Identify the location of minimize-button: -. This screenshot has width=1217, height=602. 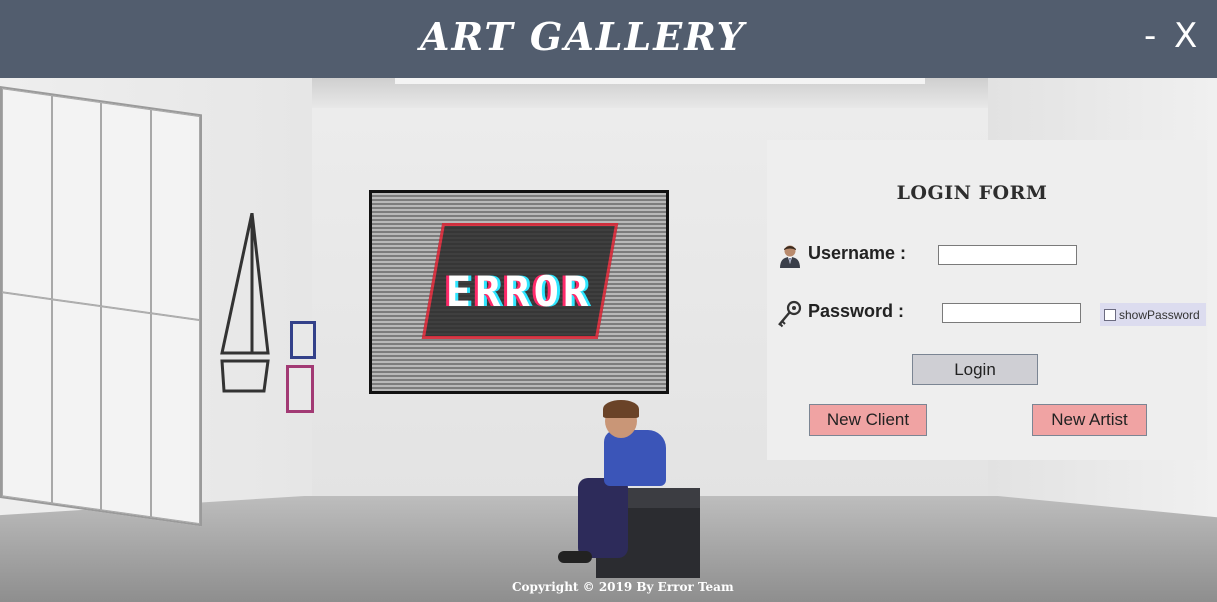
(1150, 36).